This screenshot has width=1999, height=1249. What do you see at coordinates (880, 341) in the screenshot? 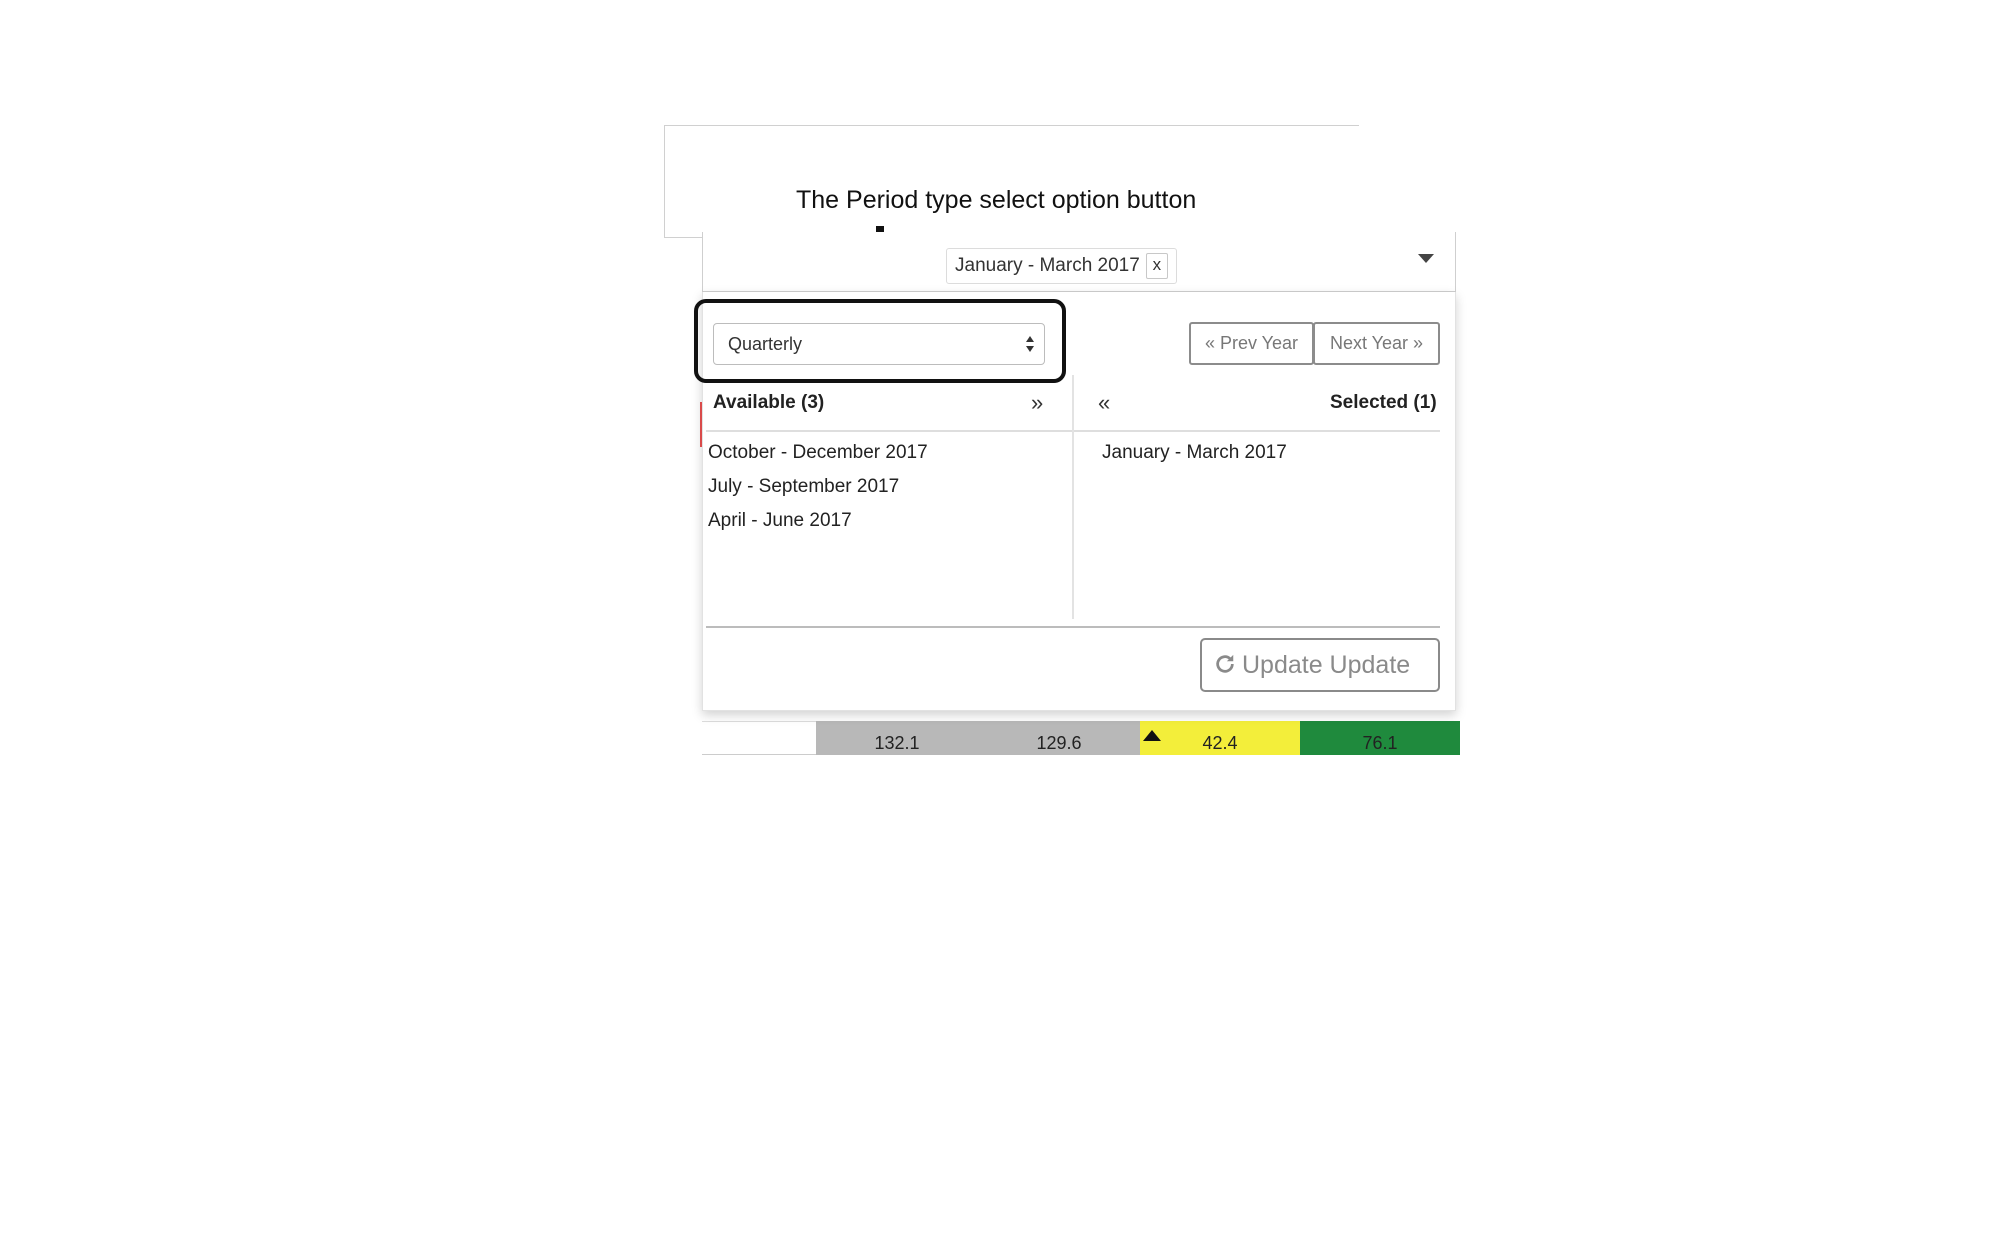
I see `annotation-highlight-box` at bounding box center [880, 341].